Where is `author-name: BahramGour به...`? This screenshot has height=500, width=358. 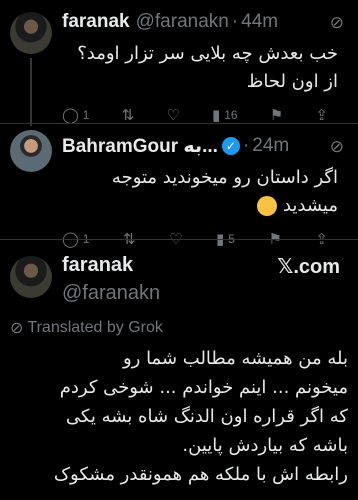
author-name: BahramGour به... is located at coordinates (140, 146).